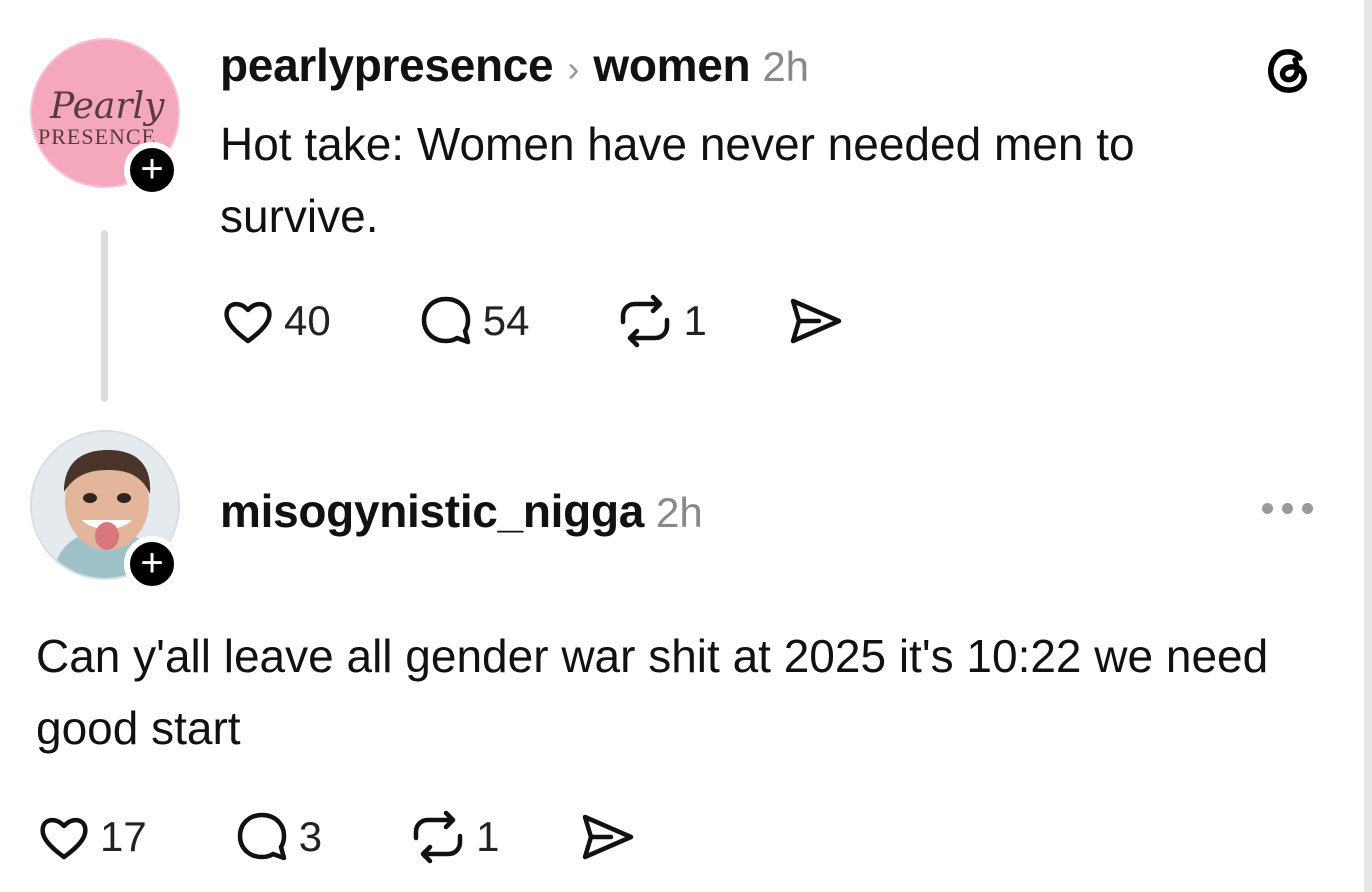 The image size is (1372, 892). What do you see at coordinates (432, 511) in the screenshot?
I see `author-name: misogynistic_nigga` at bounding box center [432, 511].